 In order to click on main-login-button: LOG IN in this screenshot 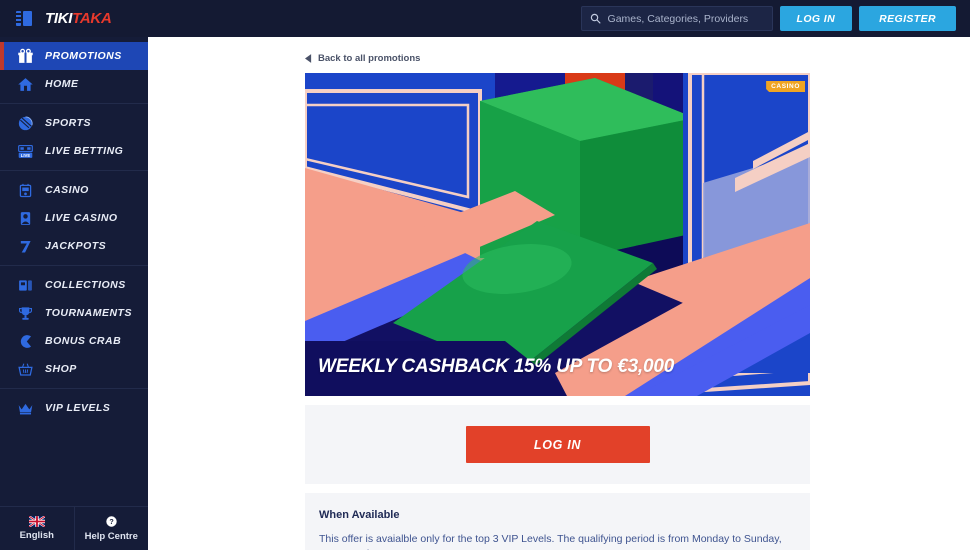, I will do `click(557, 444)`.